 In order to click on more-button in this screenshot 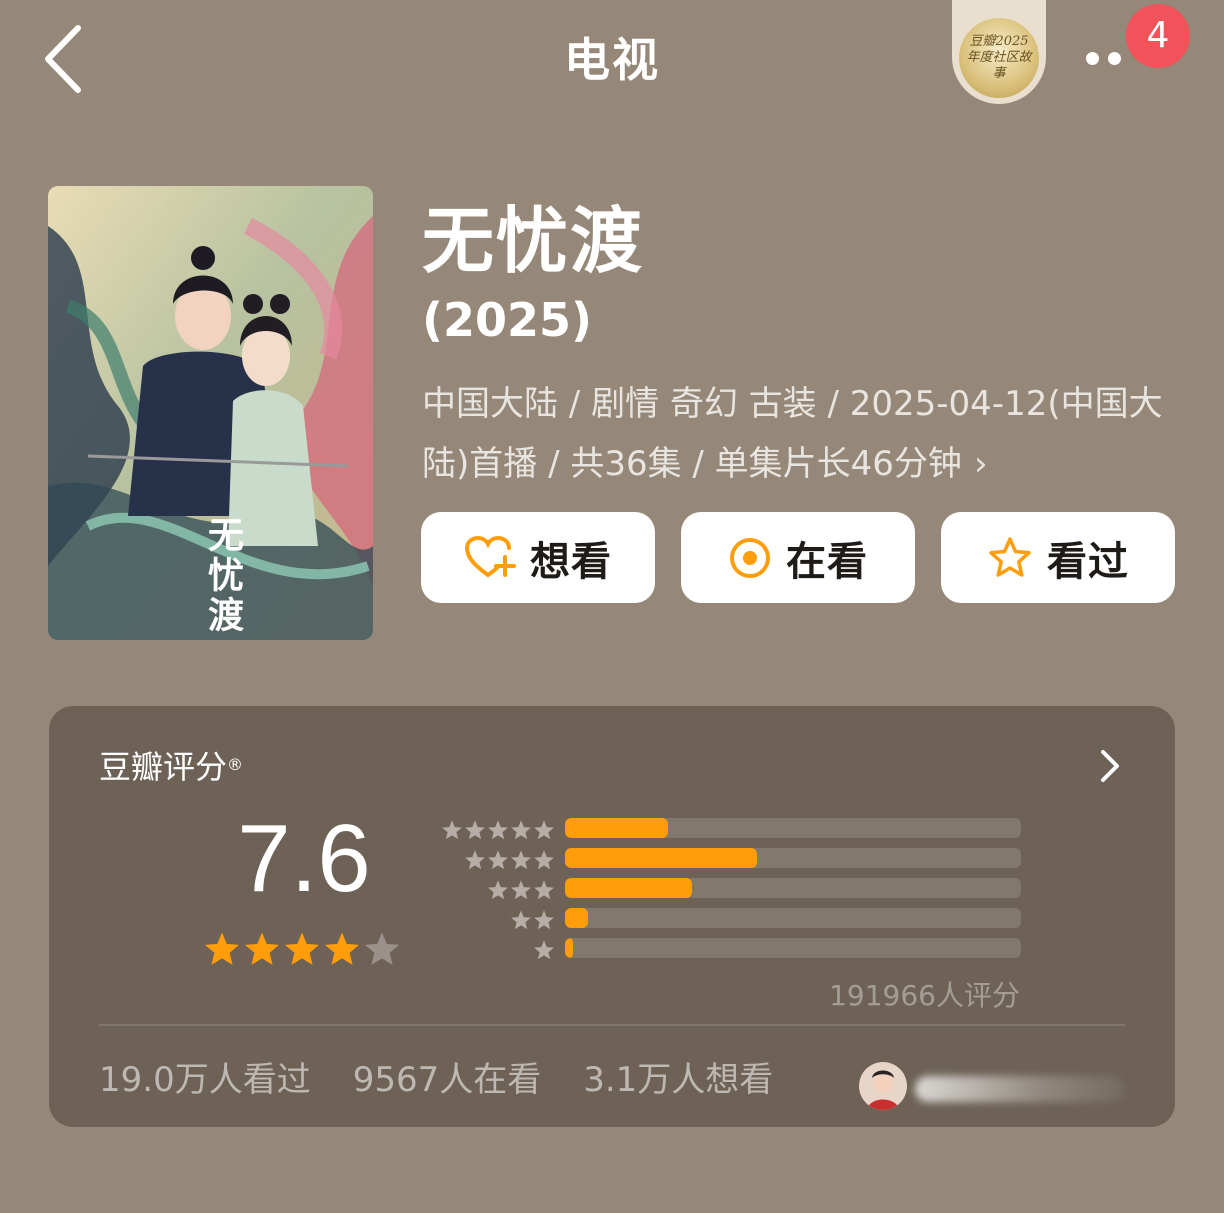, I will do `click(1107, 60)`.